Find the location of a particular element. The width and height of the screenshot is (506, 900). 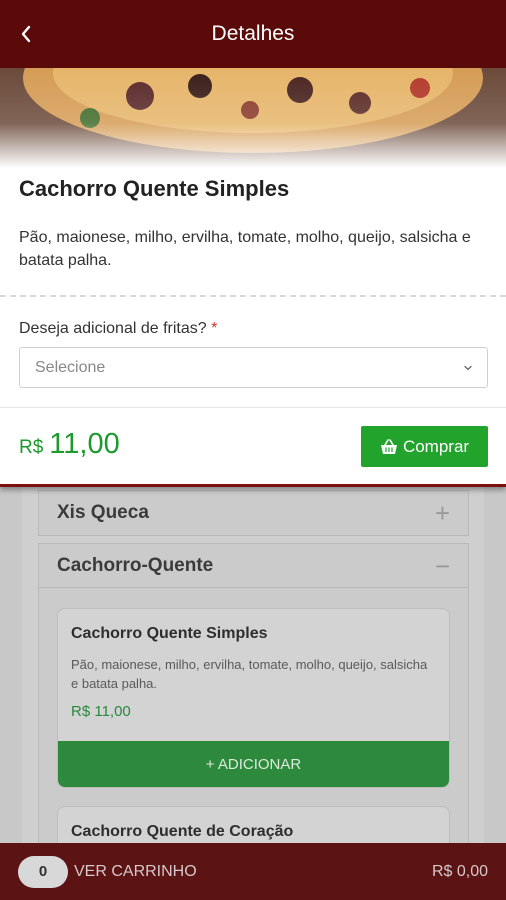

collapse-icon: − is located at coordinates (442, 566).